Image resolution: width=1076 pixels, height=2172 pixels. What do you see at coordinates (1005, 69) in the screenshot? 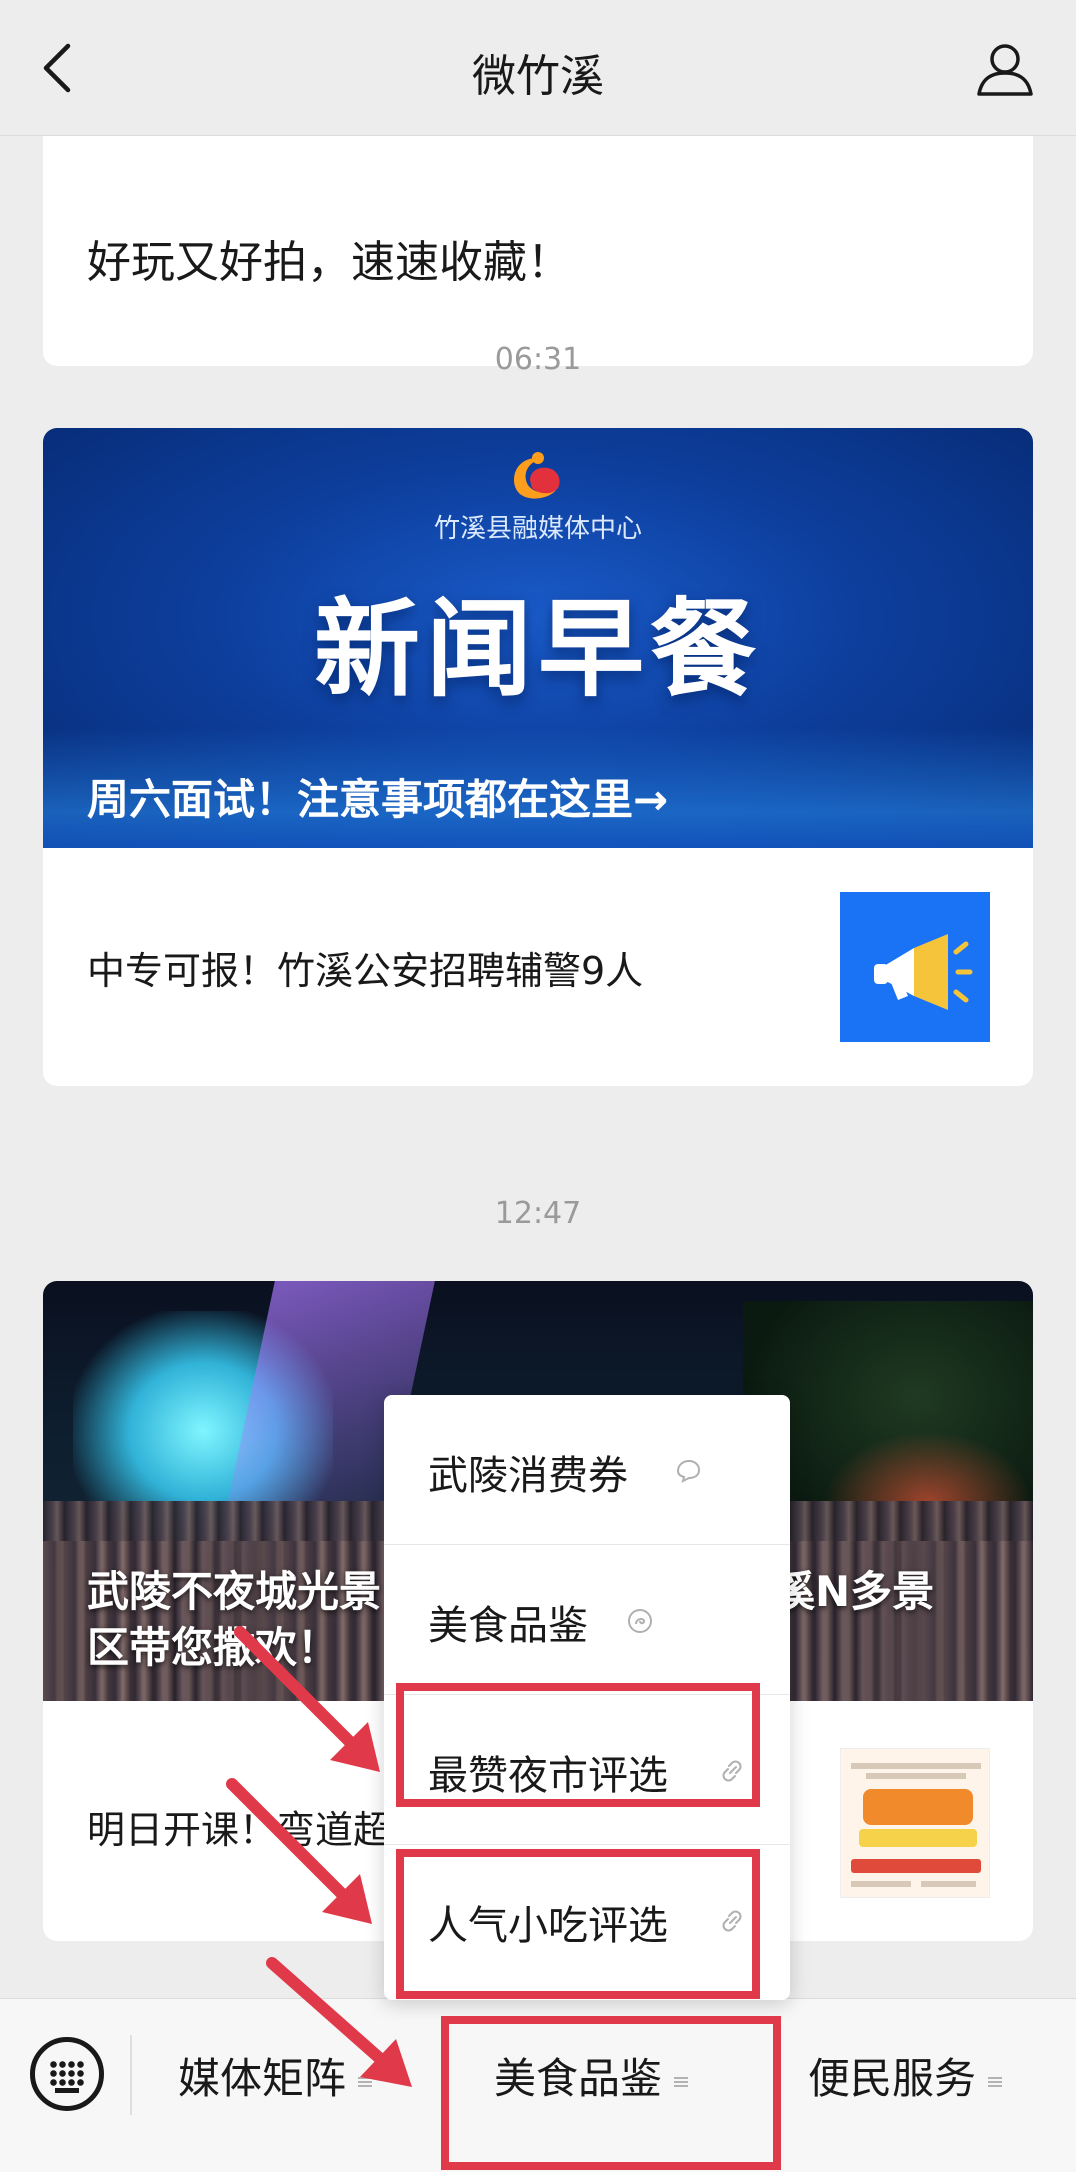
I see `profile-icon` at bounding box center [1005, 69].